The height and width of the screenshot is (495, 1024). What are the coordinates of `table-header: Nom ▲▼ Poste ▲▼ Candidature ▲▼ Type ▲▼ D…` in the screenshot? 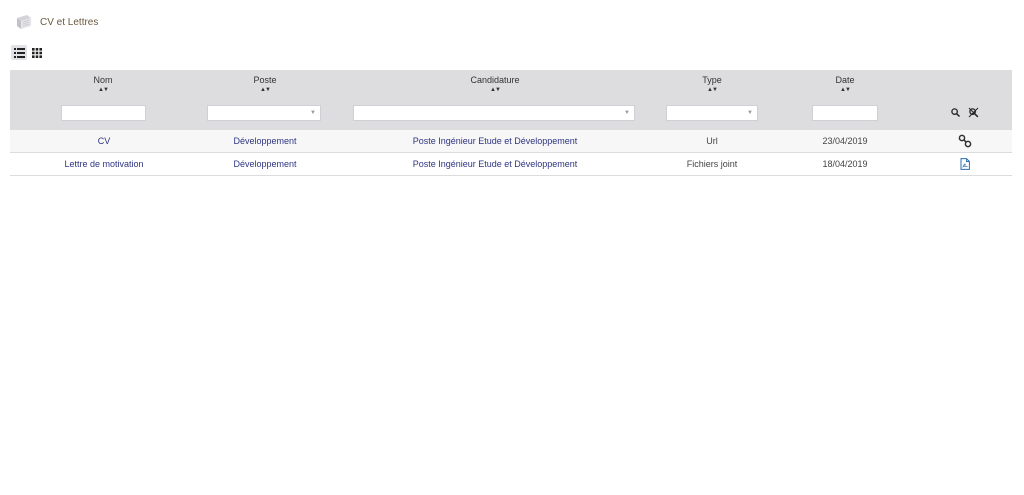 It's located at (511, 100).